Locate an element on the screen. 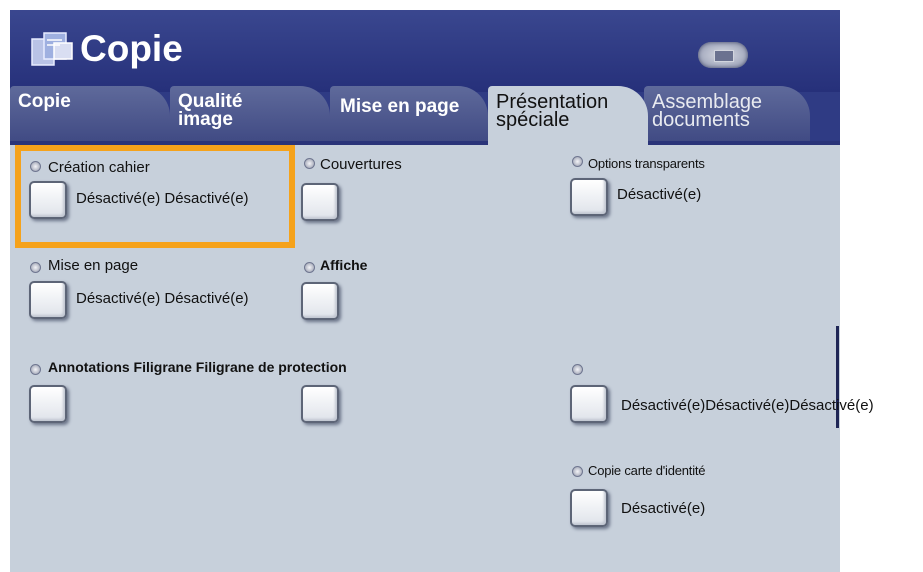 Image resolution: width=923 pixels, height=572 pixels. filigrane-button is located at coordinates (320, 404).